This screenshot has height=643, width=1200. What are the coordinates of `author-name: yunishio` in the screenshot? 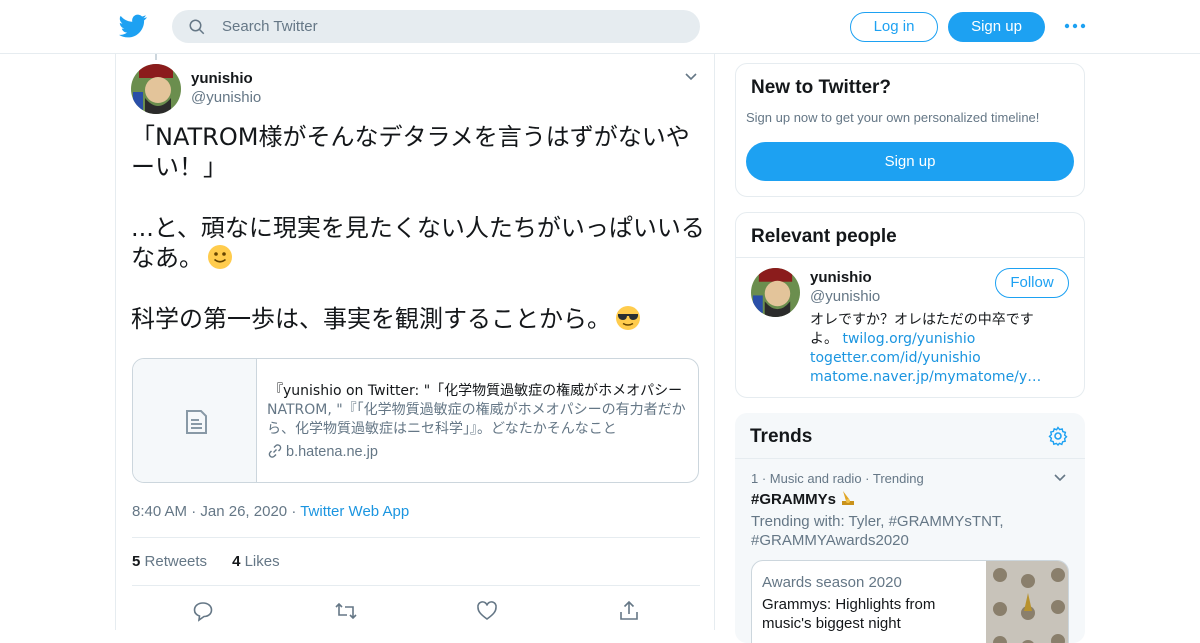 It's located at (222, 78).